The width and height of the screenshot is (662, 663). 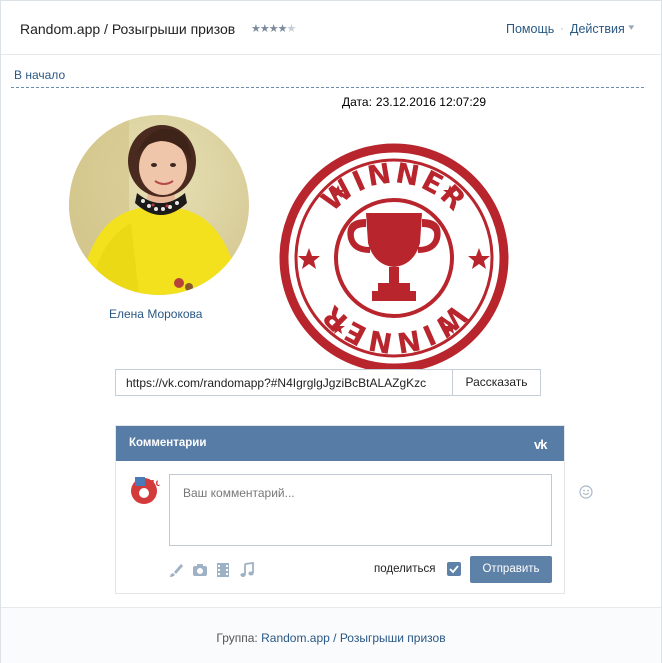 I want to click on footer-text: Группа: Random.app / Розыгрыши призов, so click(x=331, y=638).